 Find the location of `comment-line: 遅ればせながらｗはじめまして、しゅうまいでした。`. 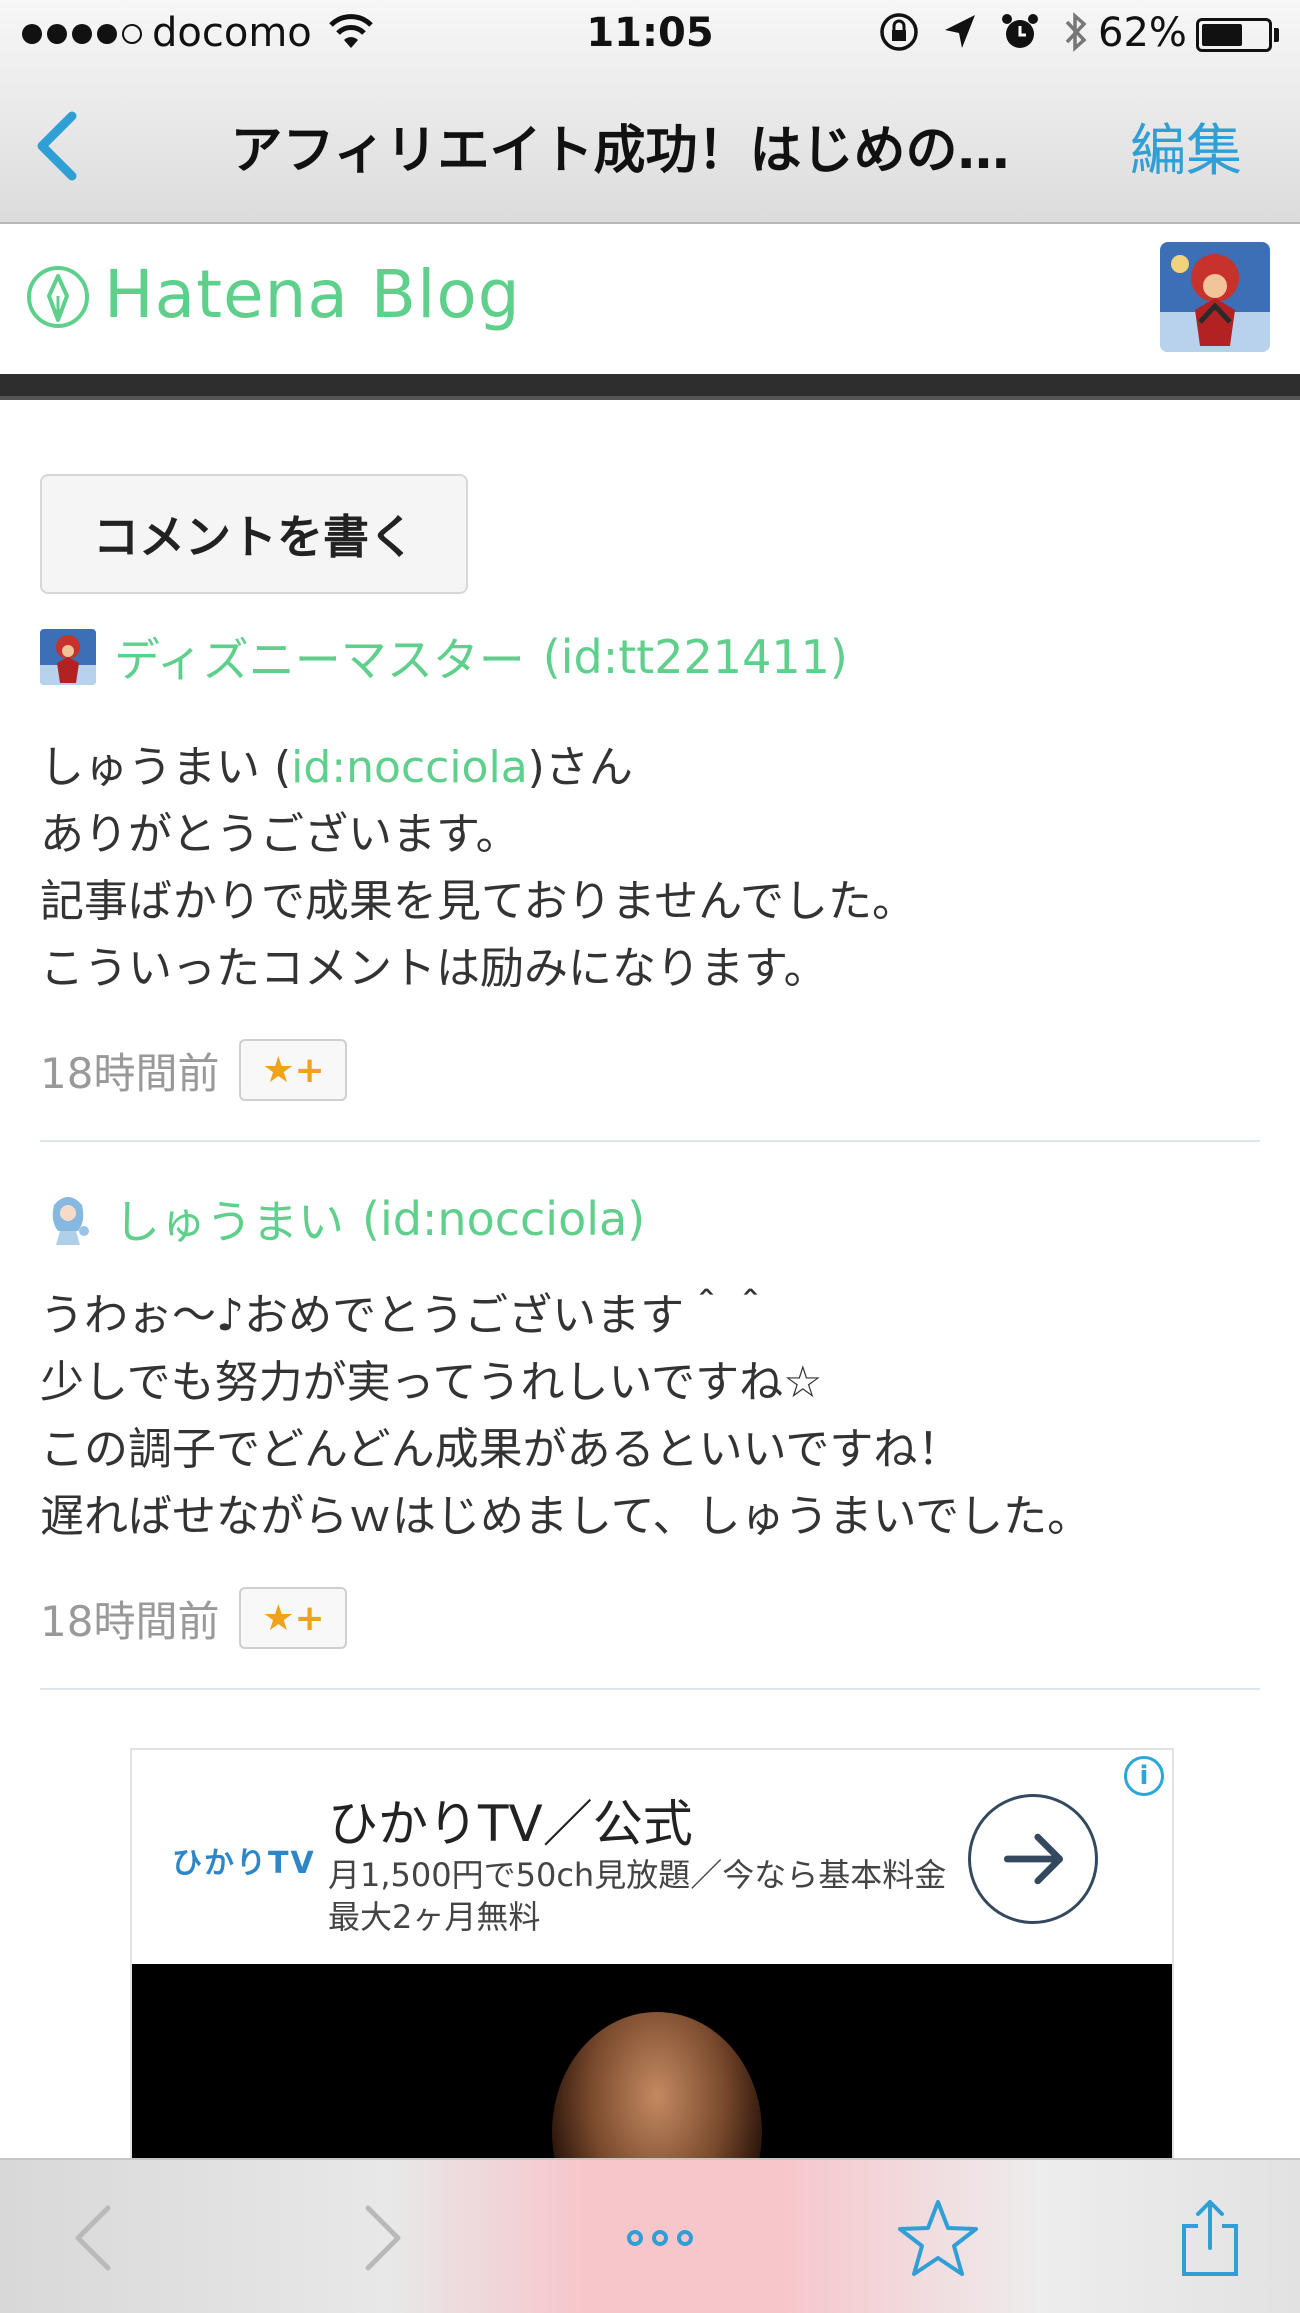

comment-line: 遅ればせながらｗはじめまして、しゅうまいでした。 is located at coordinates (566, 1516).